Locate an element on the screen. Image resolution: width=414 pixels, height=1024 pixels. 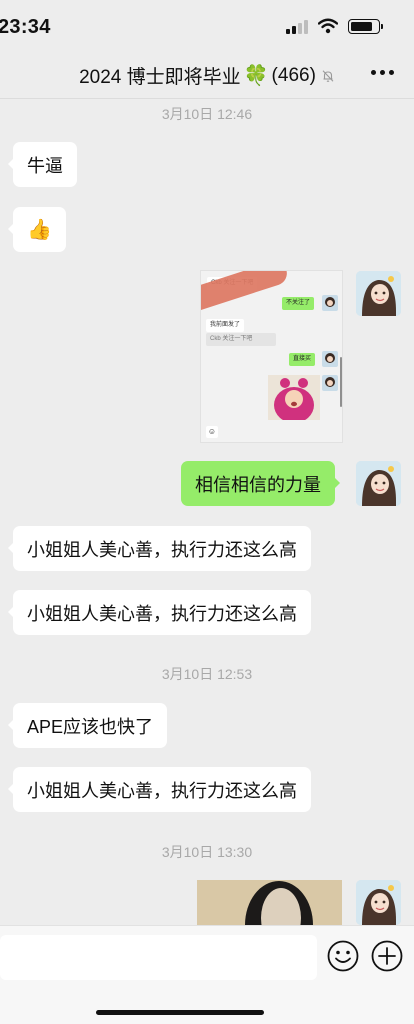
header-divider is located at coordinates (207, 98).